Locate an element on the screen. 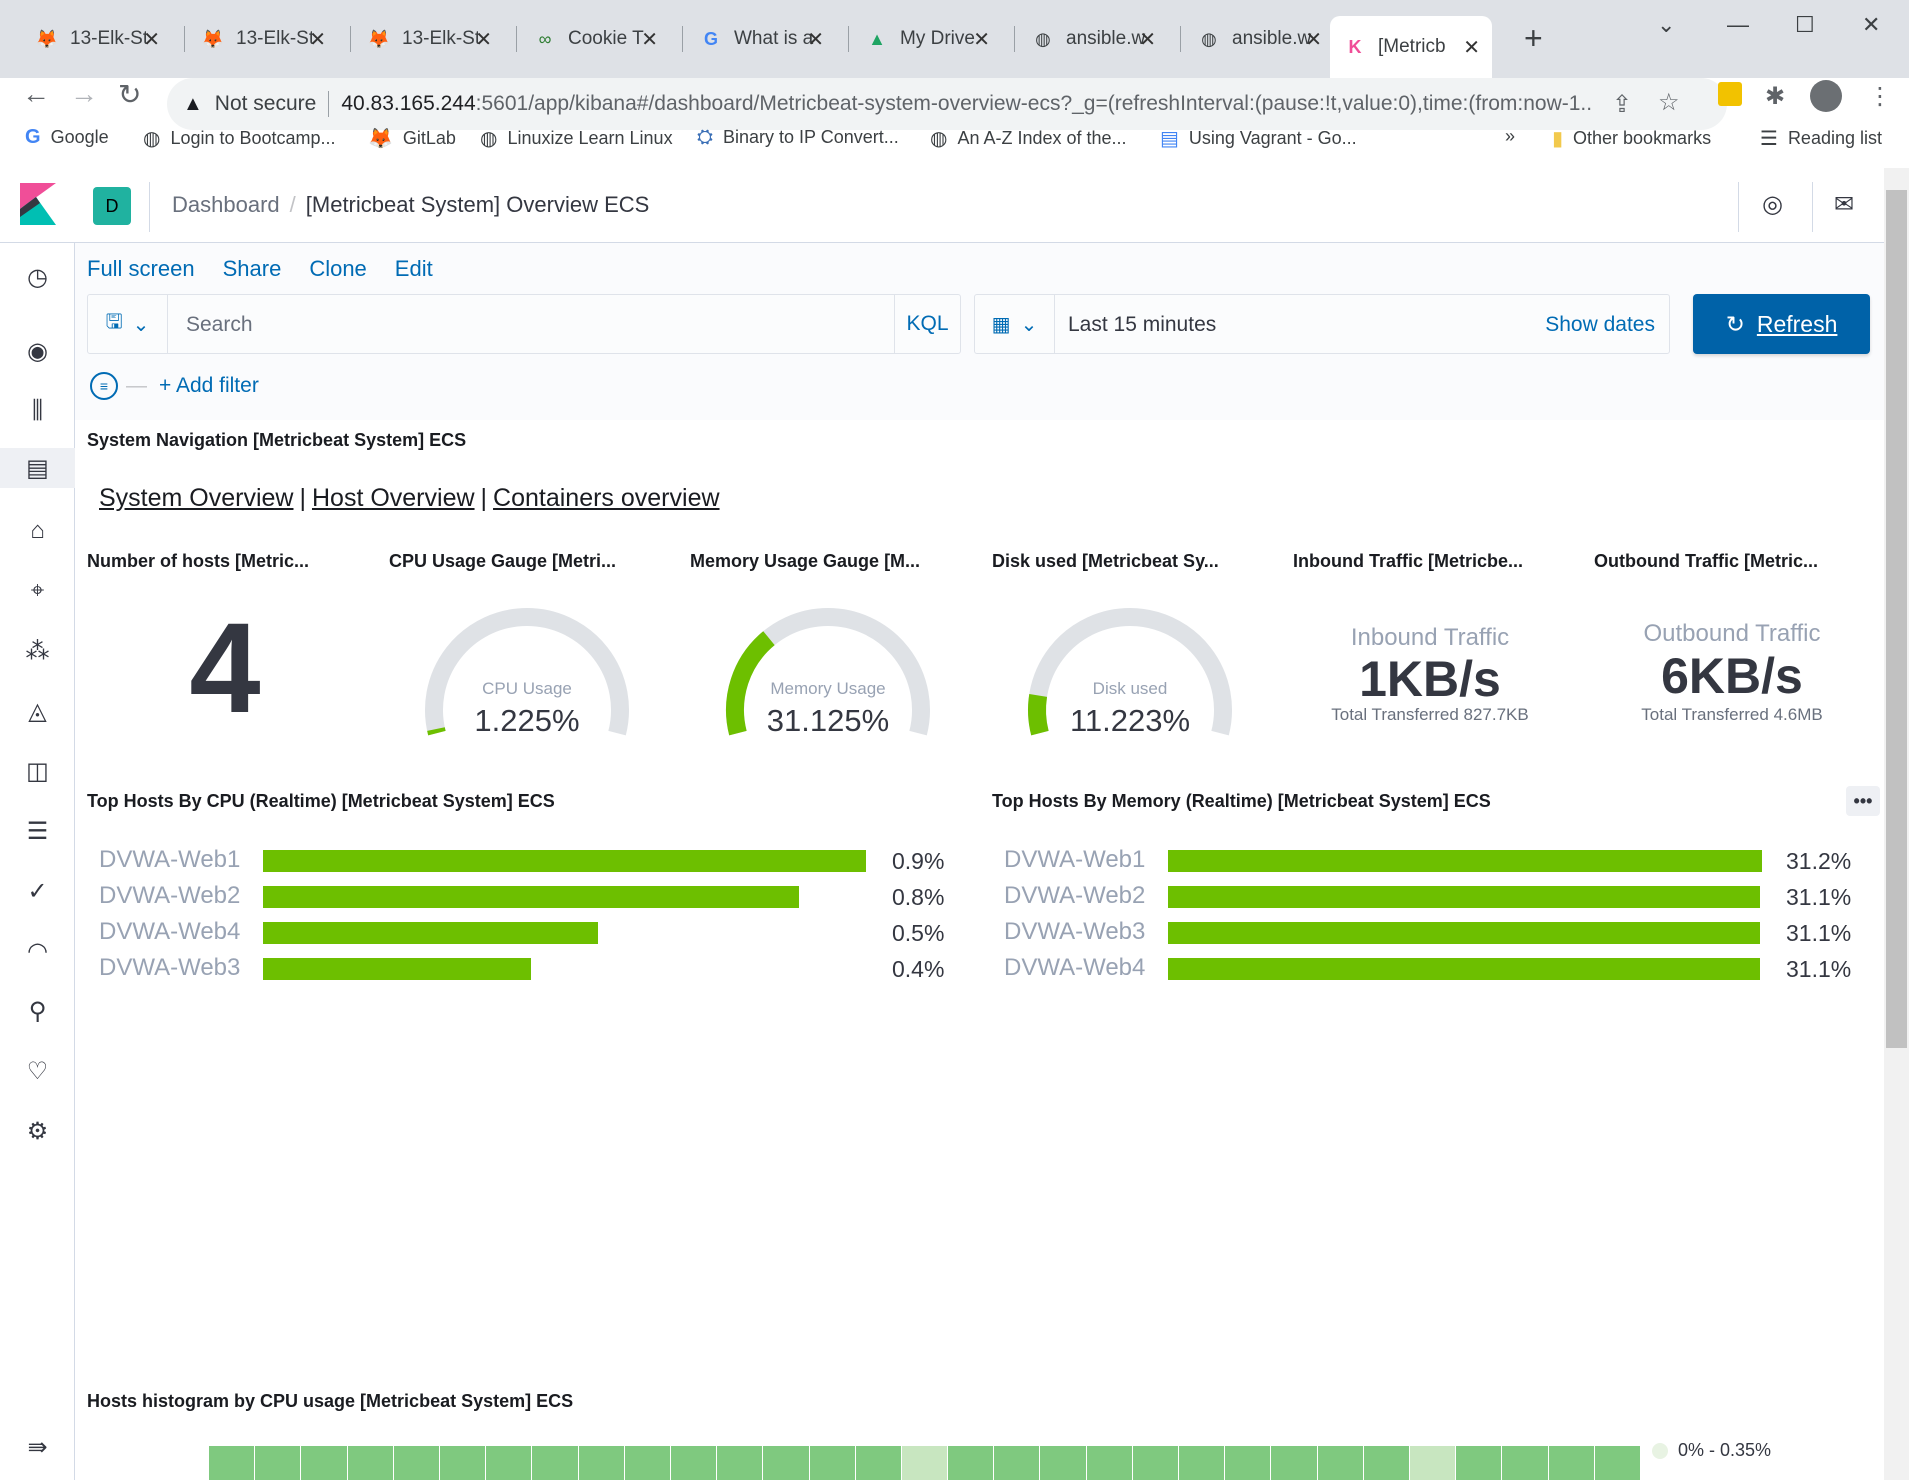 Image resolution: width=1909 pixels, height=1480 pixels. browser-tab: ◍ ansible.w ✕ is located at coordinates (1259, 39).